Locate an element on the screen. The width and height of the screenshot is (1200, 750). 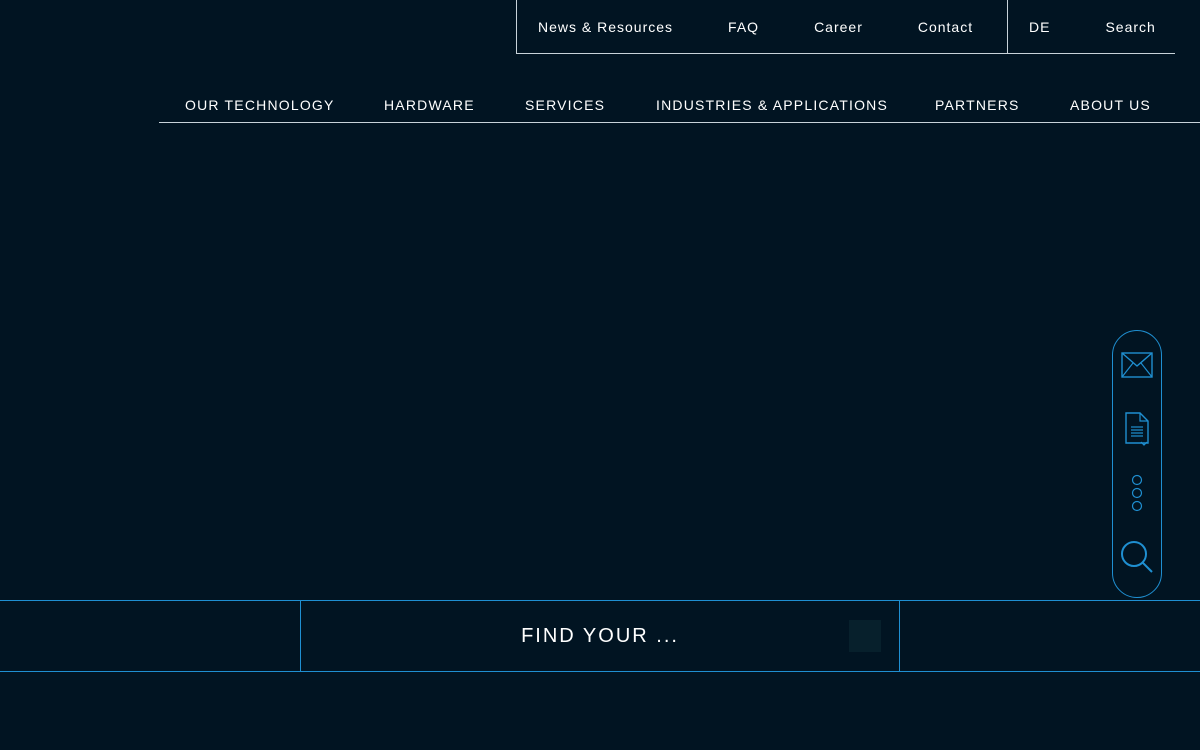
steps-button is located at coordinates (1137, 493).